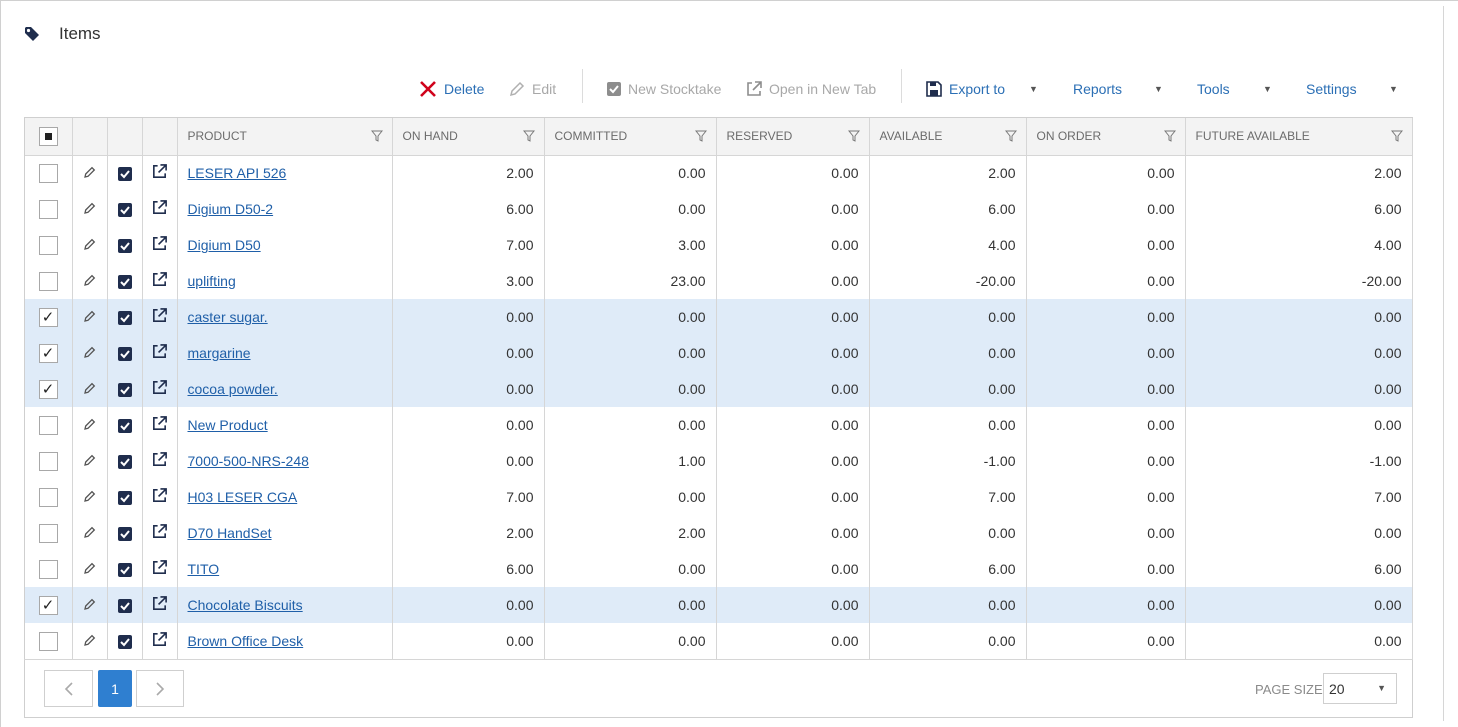  I want to click on new-stocktake-button: New Stocktake, so click(663, 89).